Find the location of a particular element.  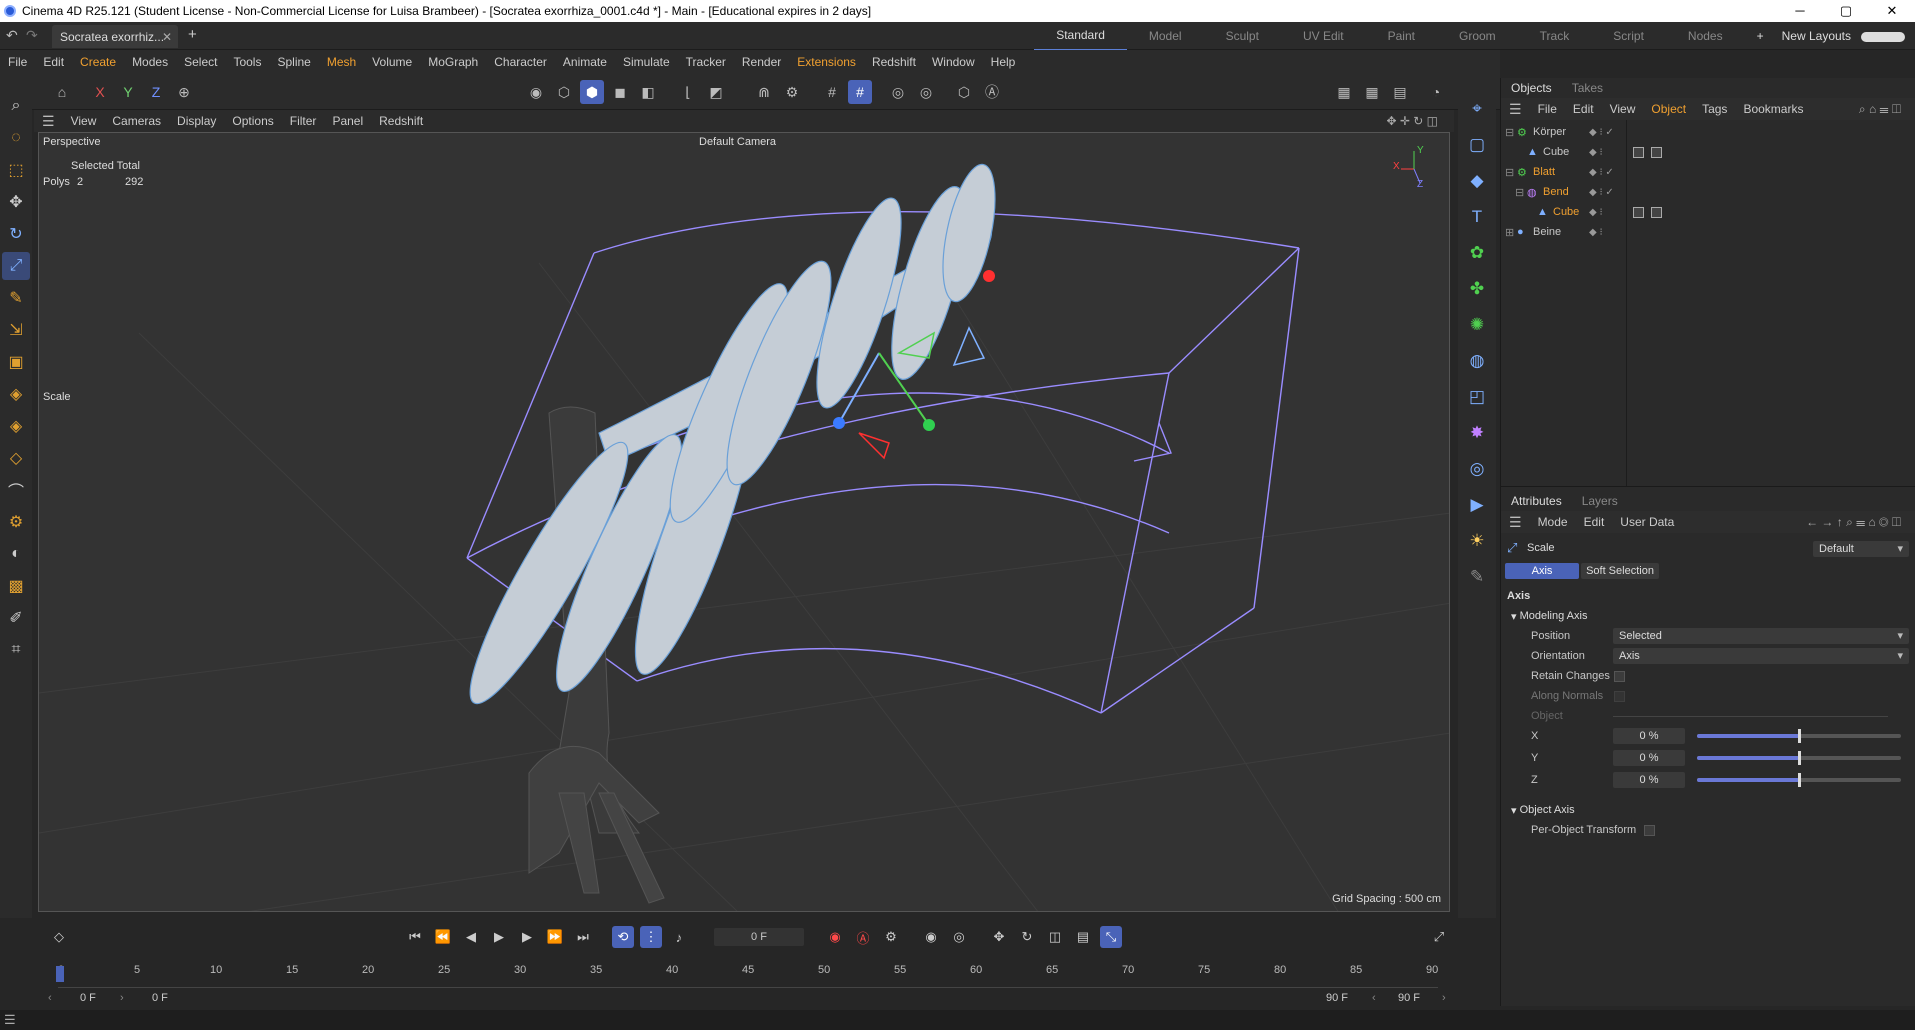

layout-tab-nodes: Nodes is located at coordinates (1705, 36).